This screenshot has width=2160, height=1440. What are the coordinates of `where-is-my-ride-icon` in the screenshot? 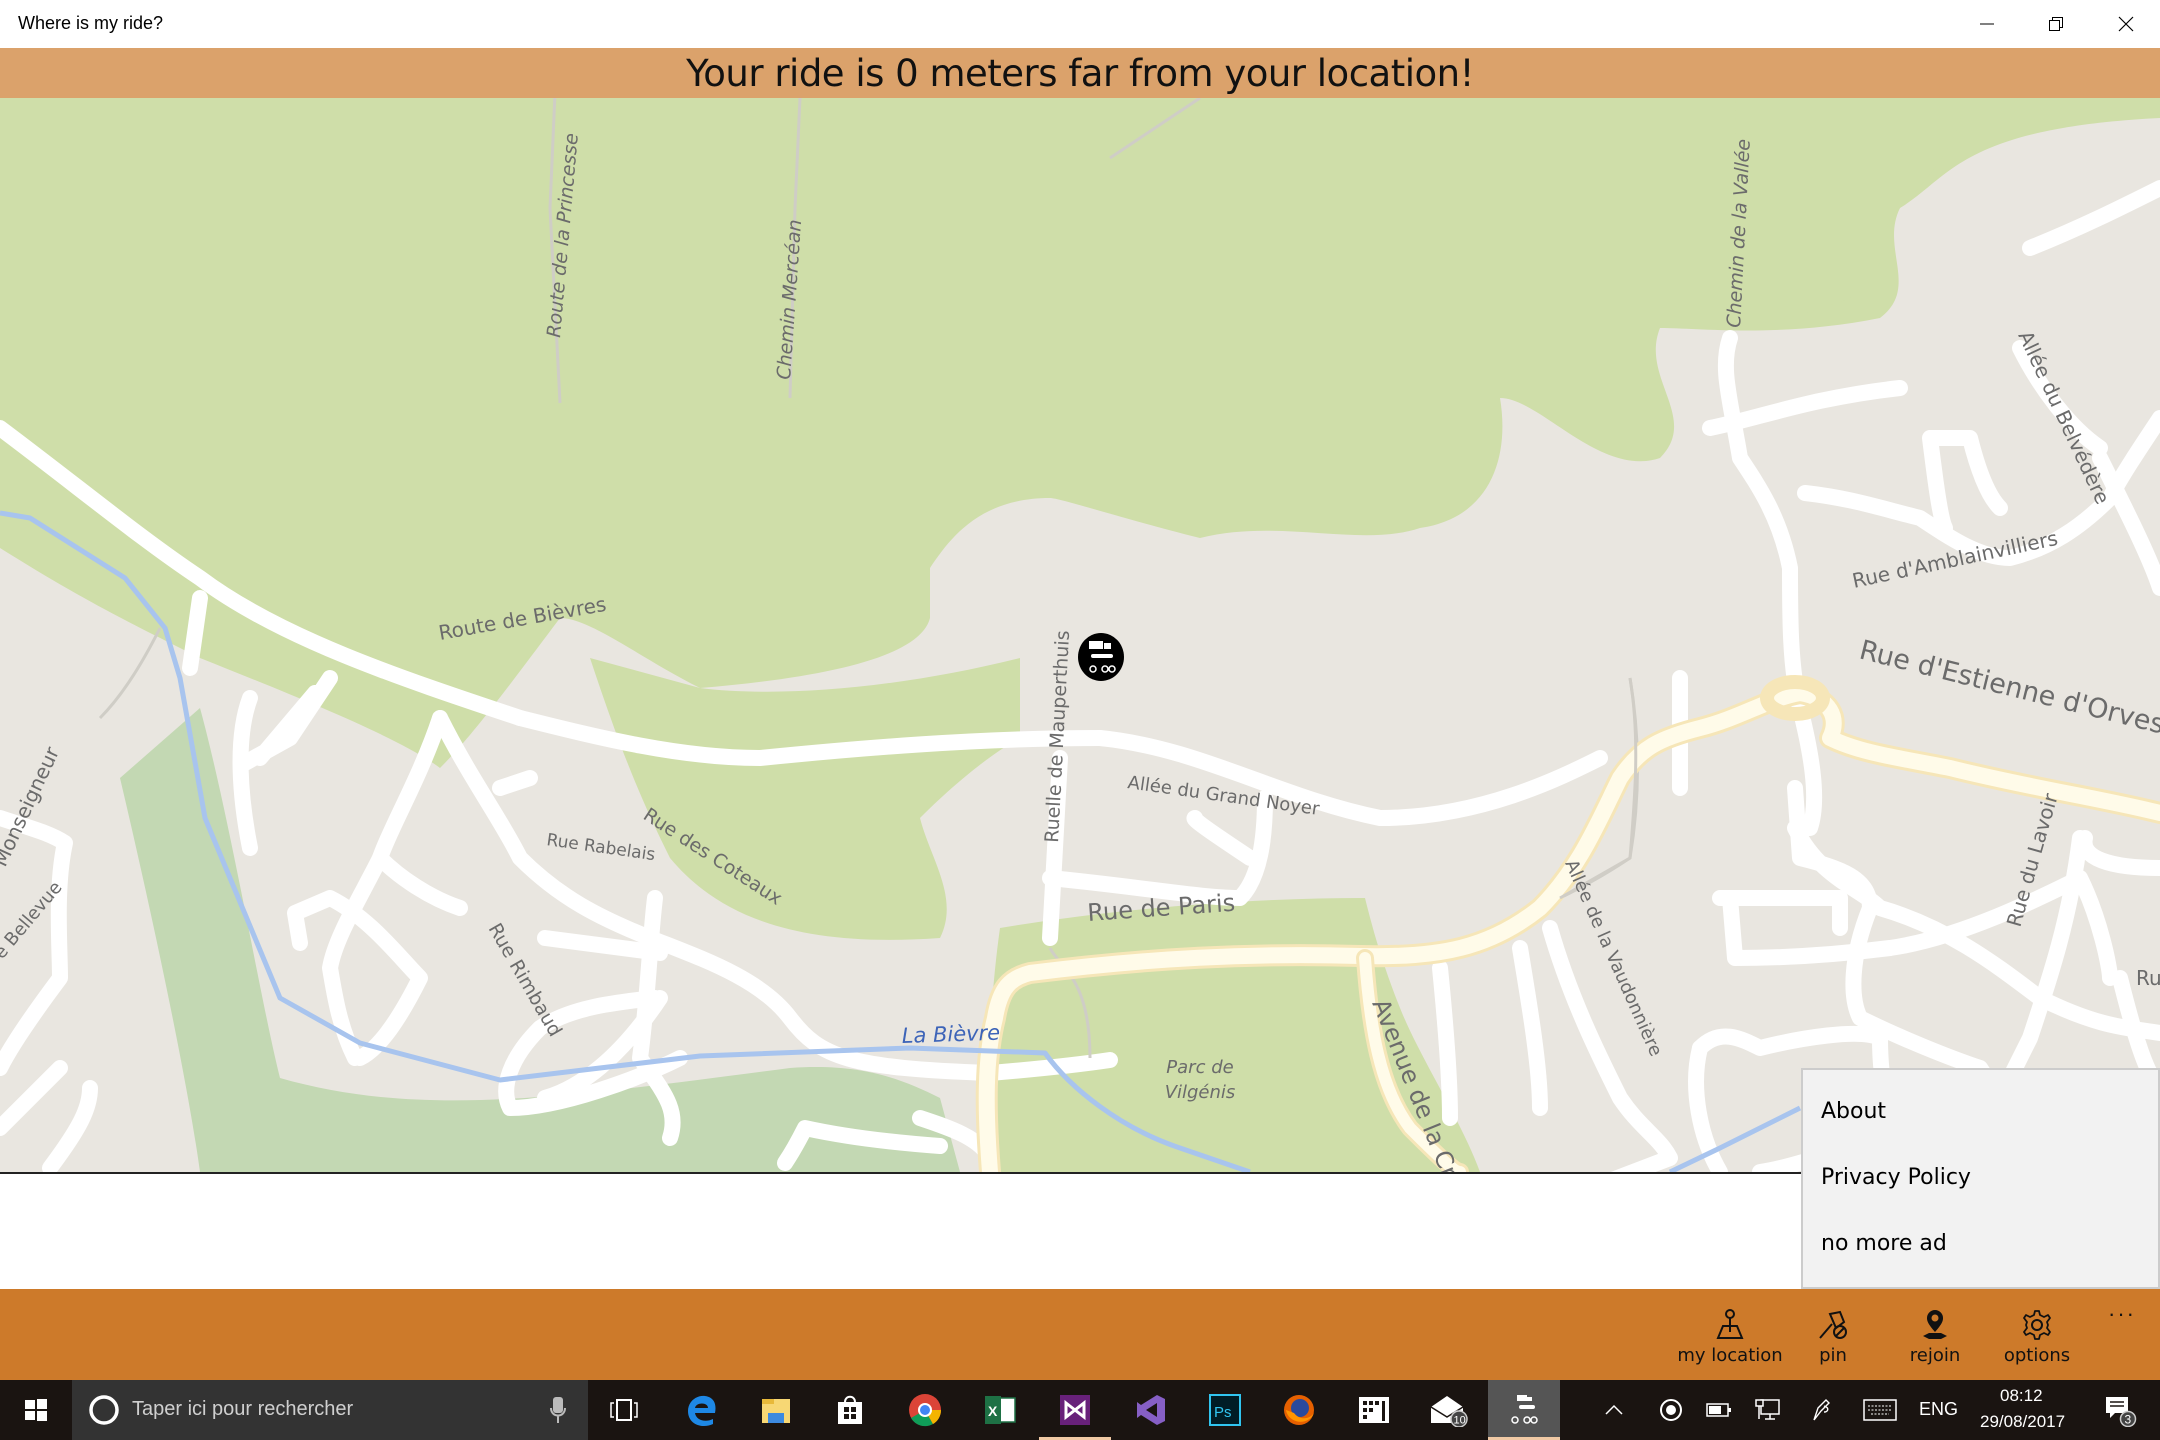 It's located at (1524, 1409).